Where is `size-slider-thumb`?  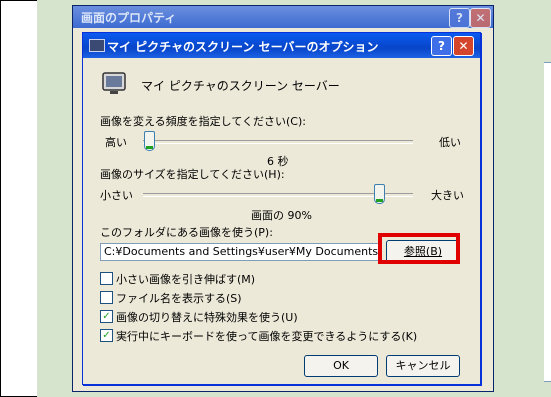
size-slider-thumb is located at coordinates (379, 194).